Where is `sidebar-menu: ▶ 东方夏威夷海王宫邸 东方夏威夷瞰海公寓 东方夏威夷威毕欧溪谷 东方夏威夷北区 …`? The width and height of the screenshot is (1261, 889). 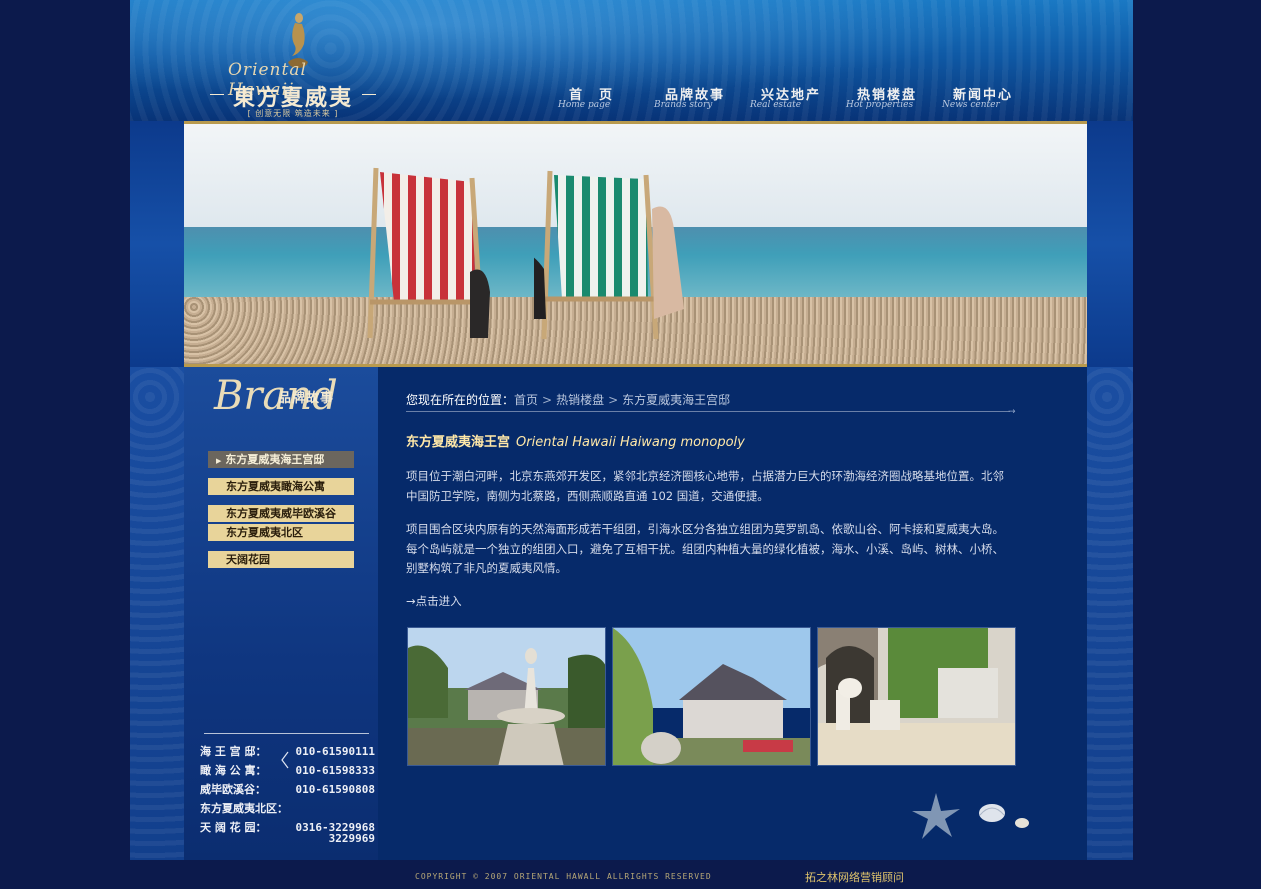 sidebar-menu: ▶ 东方夏威夷海王宫邸 东方夏威夷瞰海公寓 东方夏威夷威毕欧溪谷 东方夏威夷北区 … is located at coordinates (281, 514).